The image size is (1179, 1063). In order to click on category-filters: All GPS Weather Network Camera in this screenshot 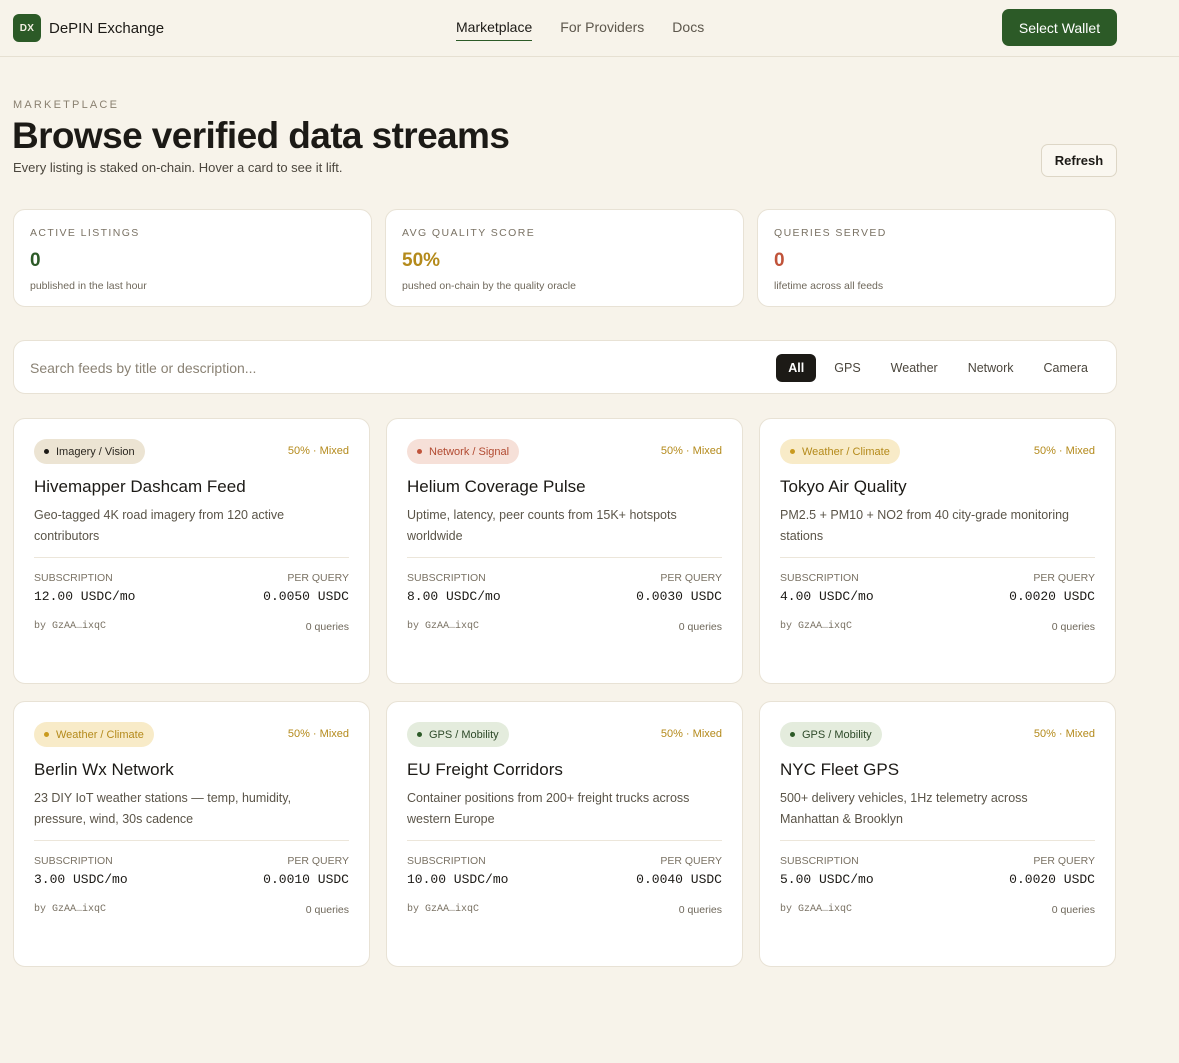, I will do `click(935, 368)`.